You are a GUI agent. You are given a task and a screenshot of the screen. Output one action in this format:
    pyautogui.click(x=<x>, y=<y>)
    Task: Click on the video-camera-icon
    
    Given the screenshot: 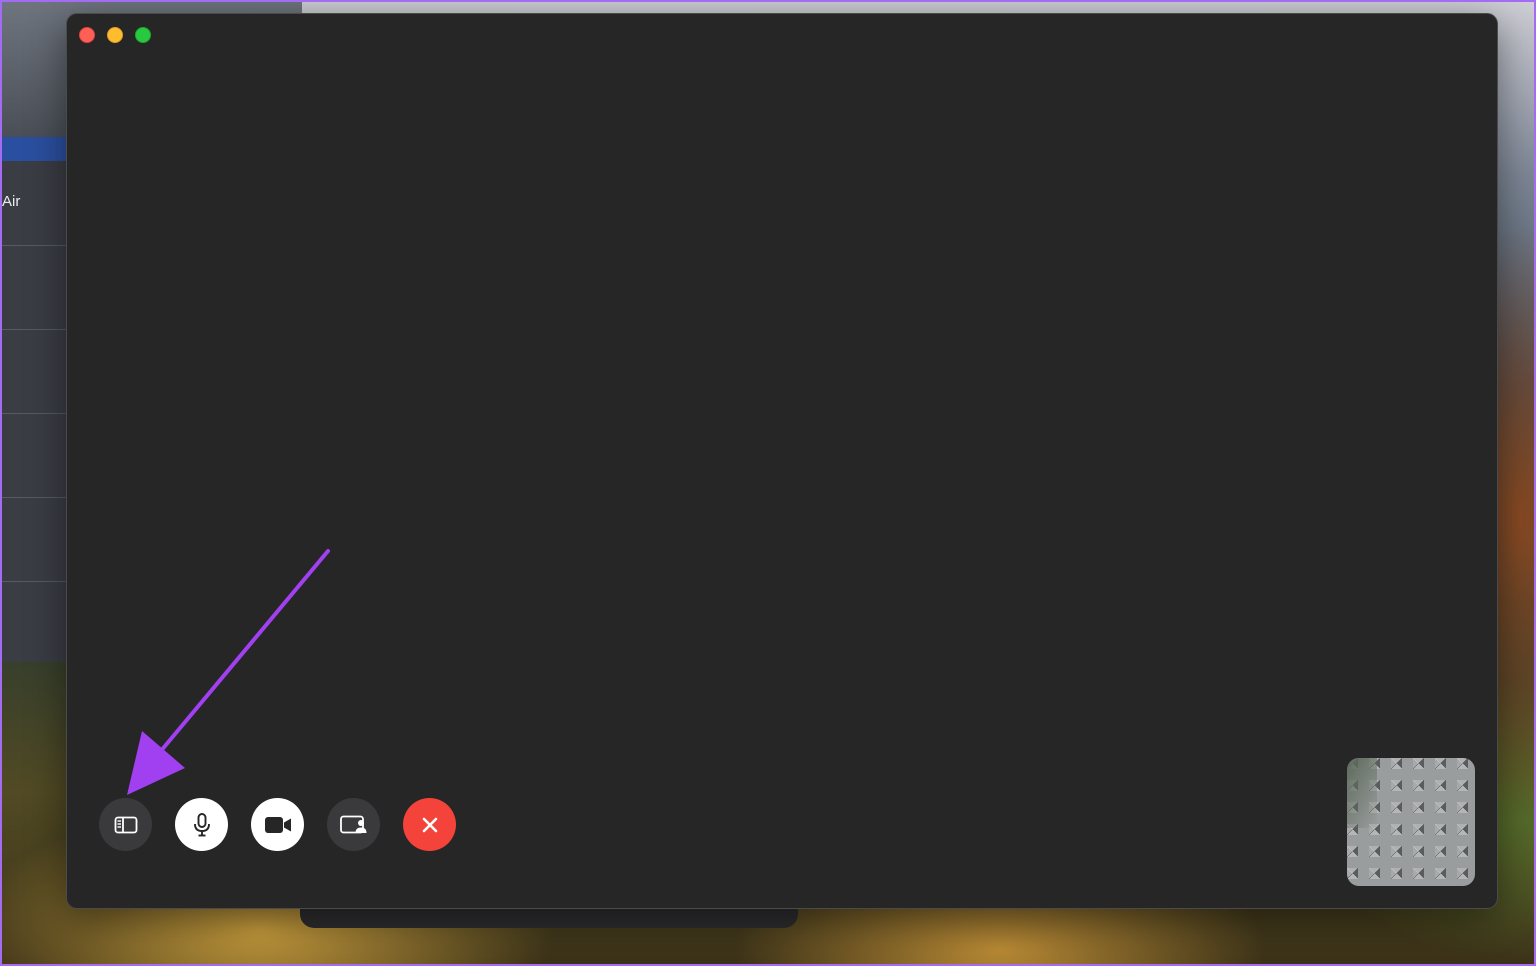 What is the action you would take?
    pyautogui.click(x=277, y=824)
    